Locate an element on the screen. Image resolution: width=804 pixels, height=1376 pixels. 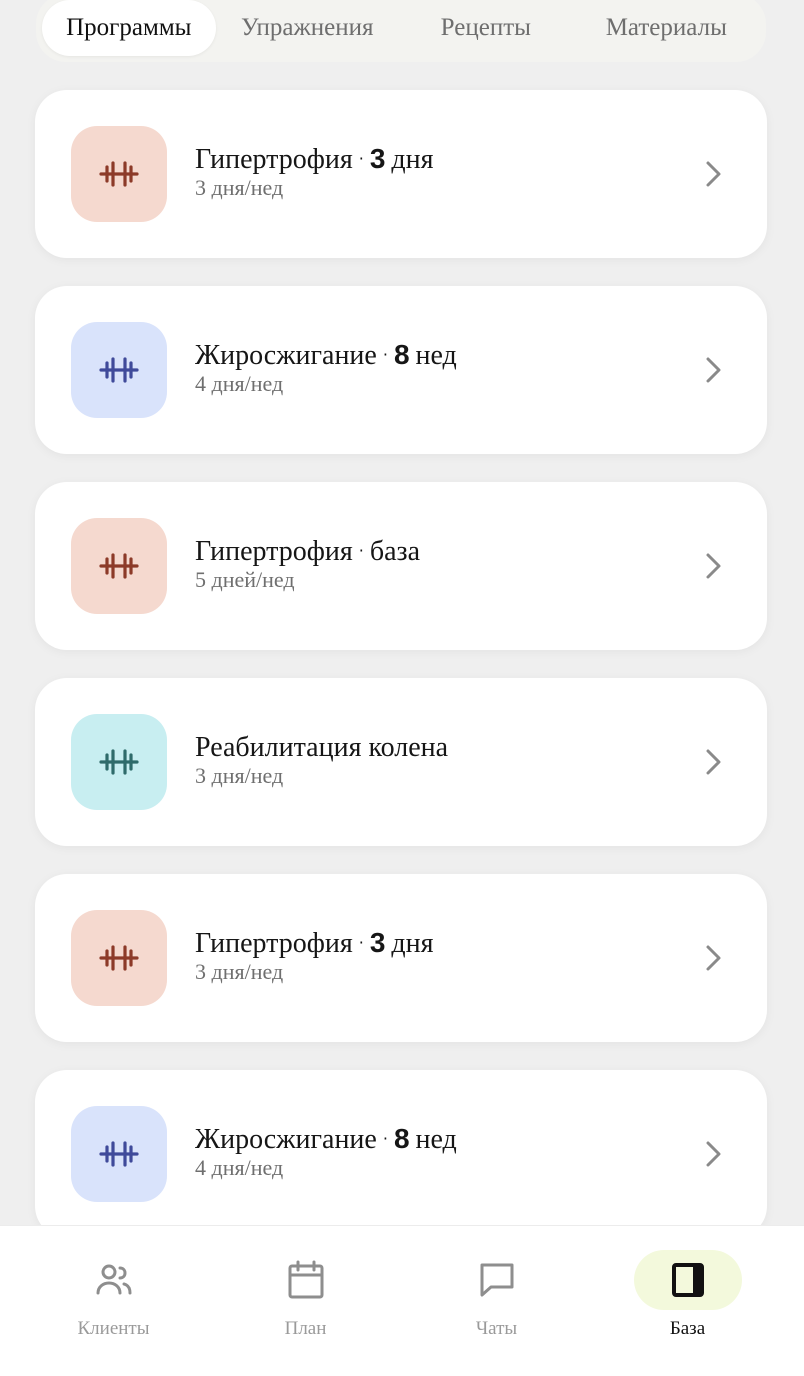
bottom-nav: Клиенты План Чаты База is located at coordinates (402, 1300).